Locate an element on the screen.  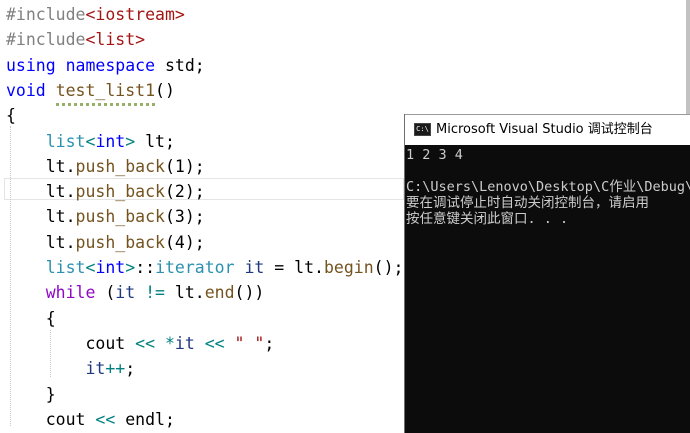
code-line: #include<list> is located at coordinates (75, 39).